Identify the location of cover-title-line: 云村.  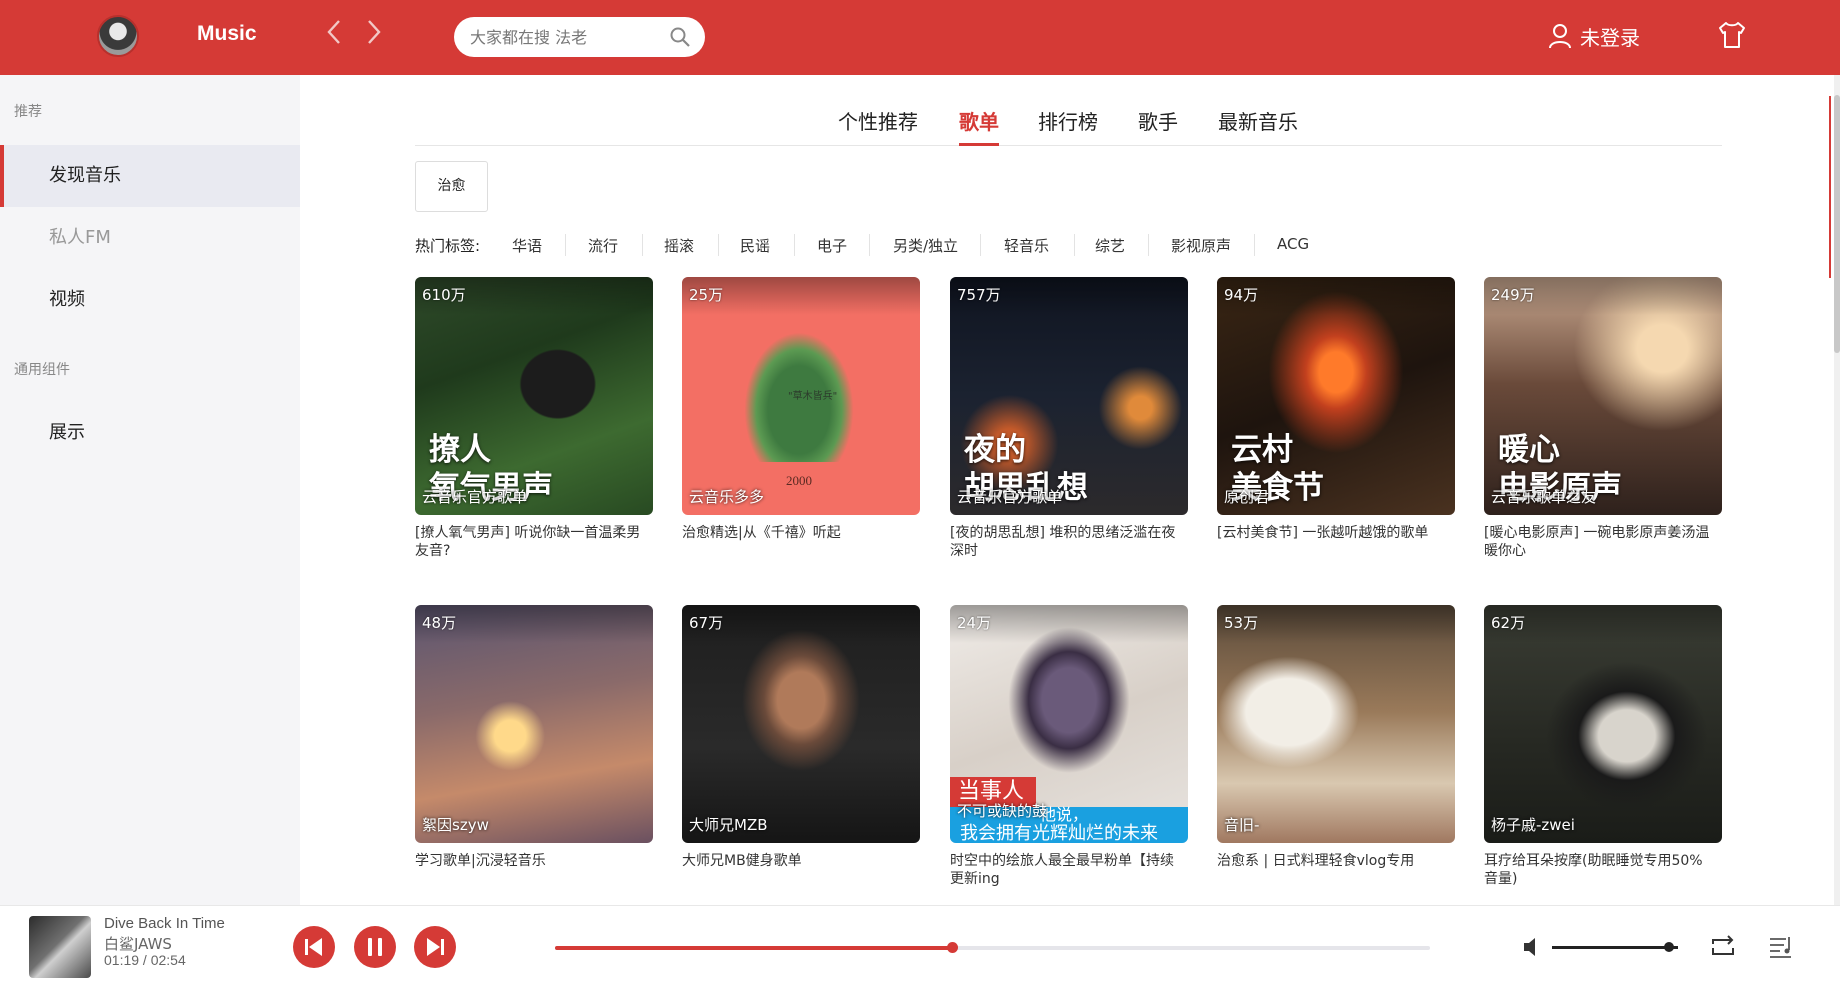
(1262, 450).